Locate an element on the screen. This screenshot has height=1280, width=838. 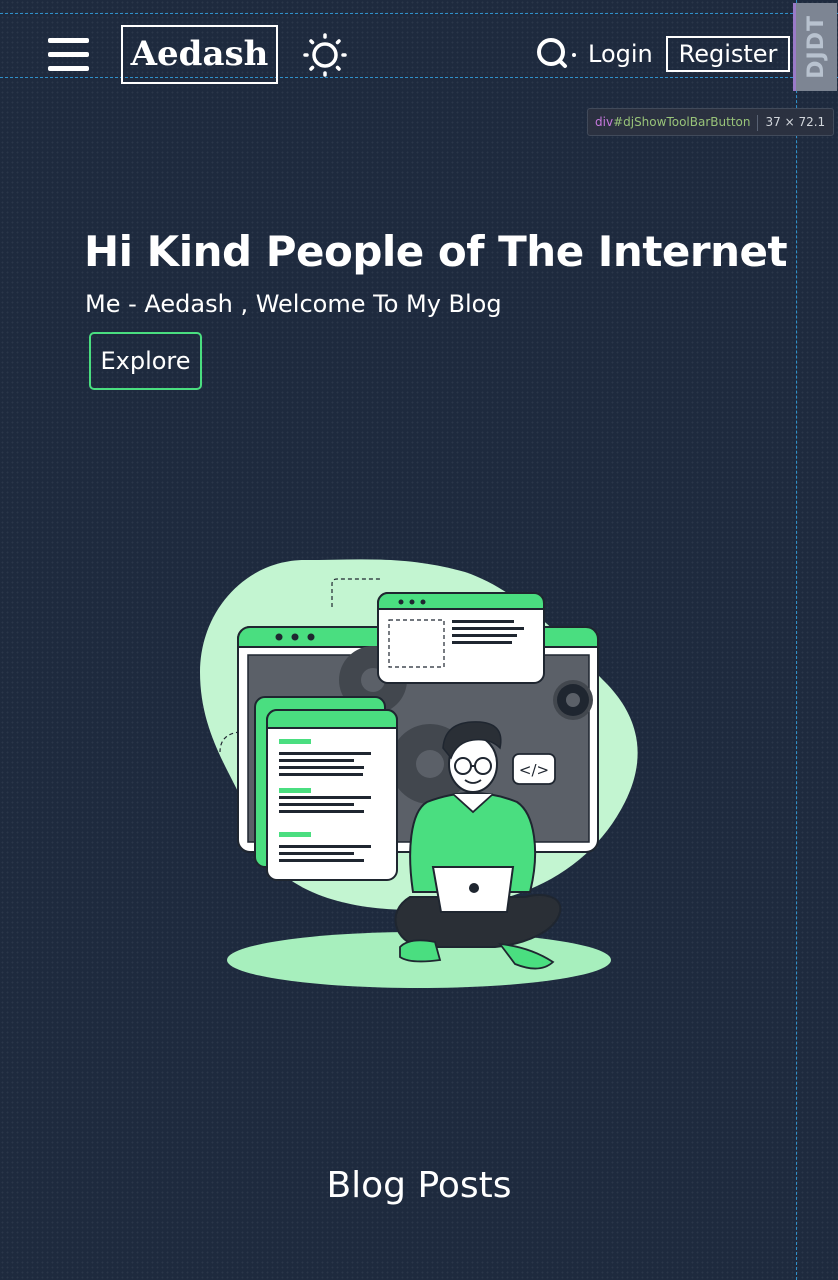
search-button is located at coordinates (556, 54).